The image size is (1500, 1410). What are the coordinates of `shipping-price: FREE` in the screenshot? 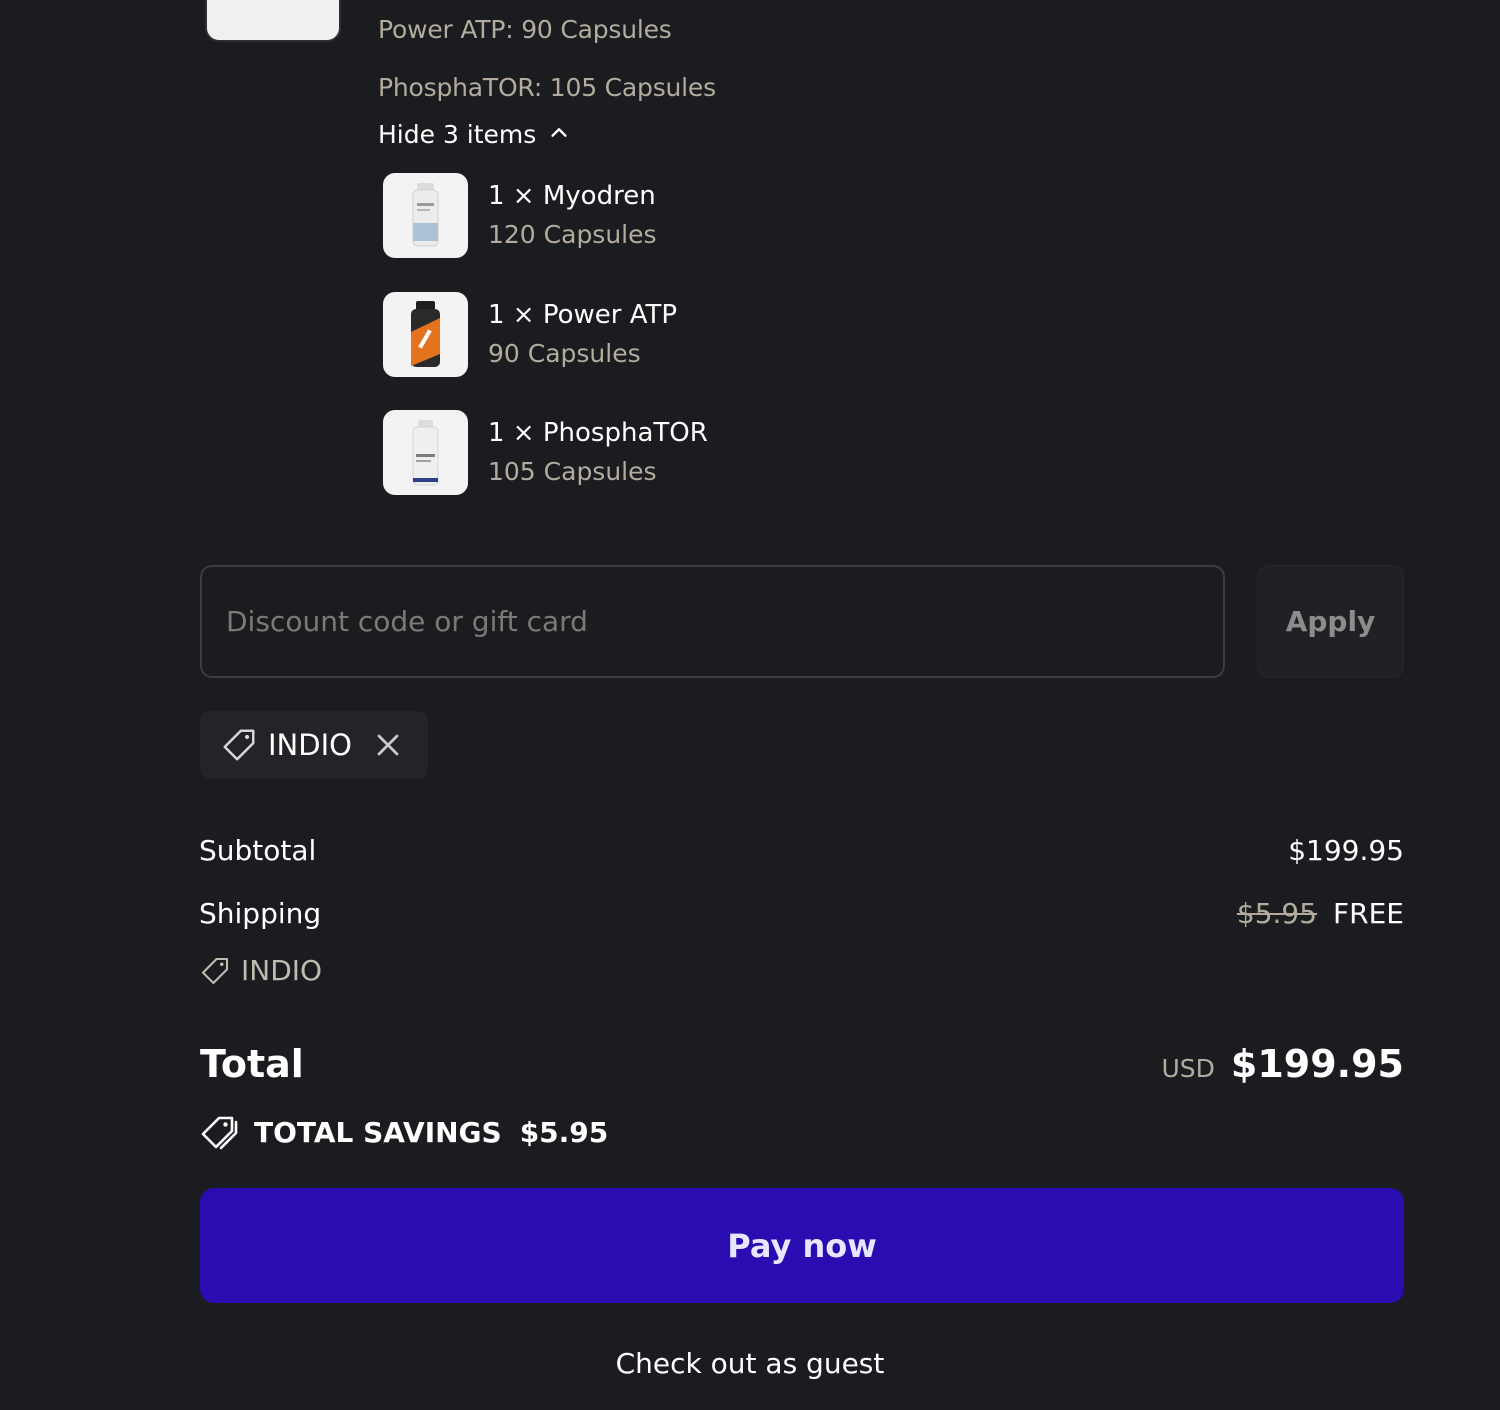 It's located at (1368, 913).